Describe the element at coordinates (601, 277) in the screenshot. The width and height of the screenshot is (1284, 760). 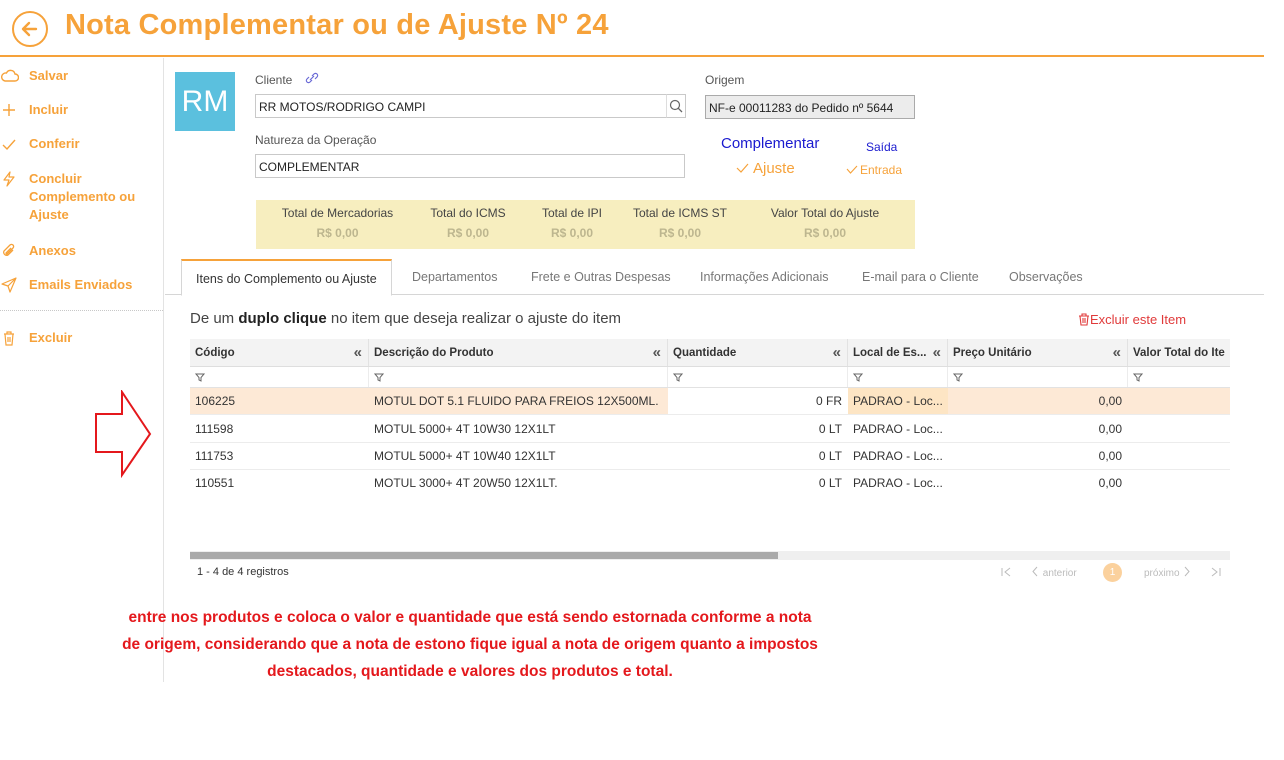
I see `tab-frete: Frete e Outras Despesas` at that location.